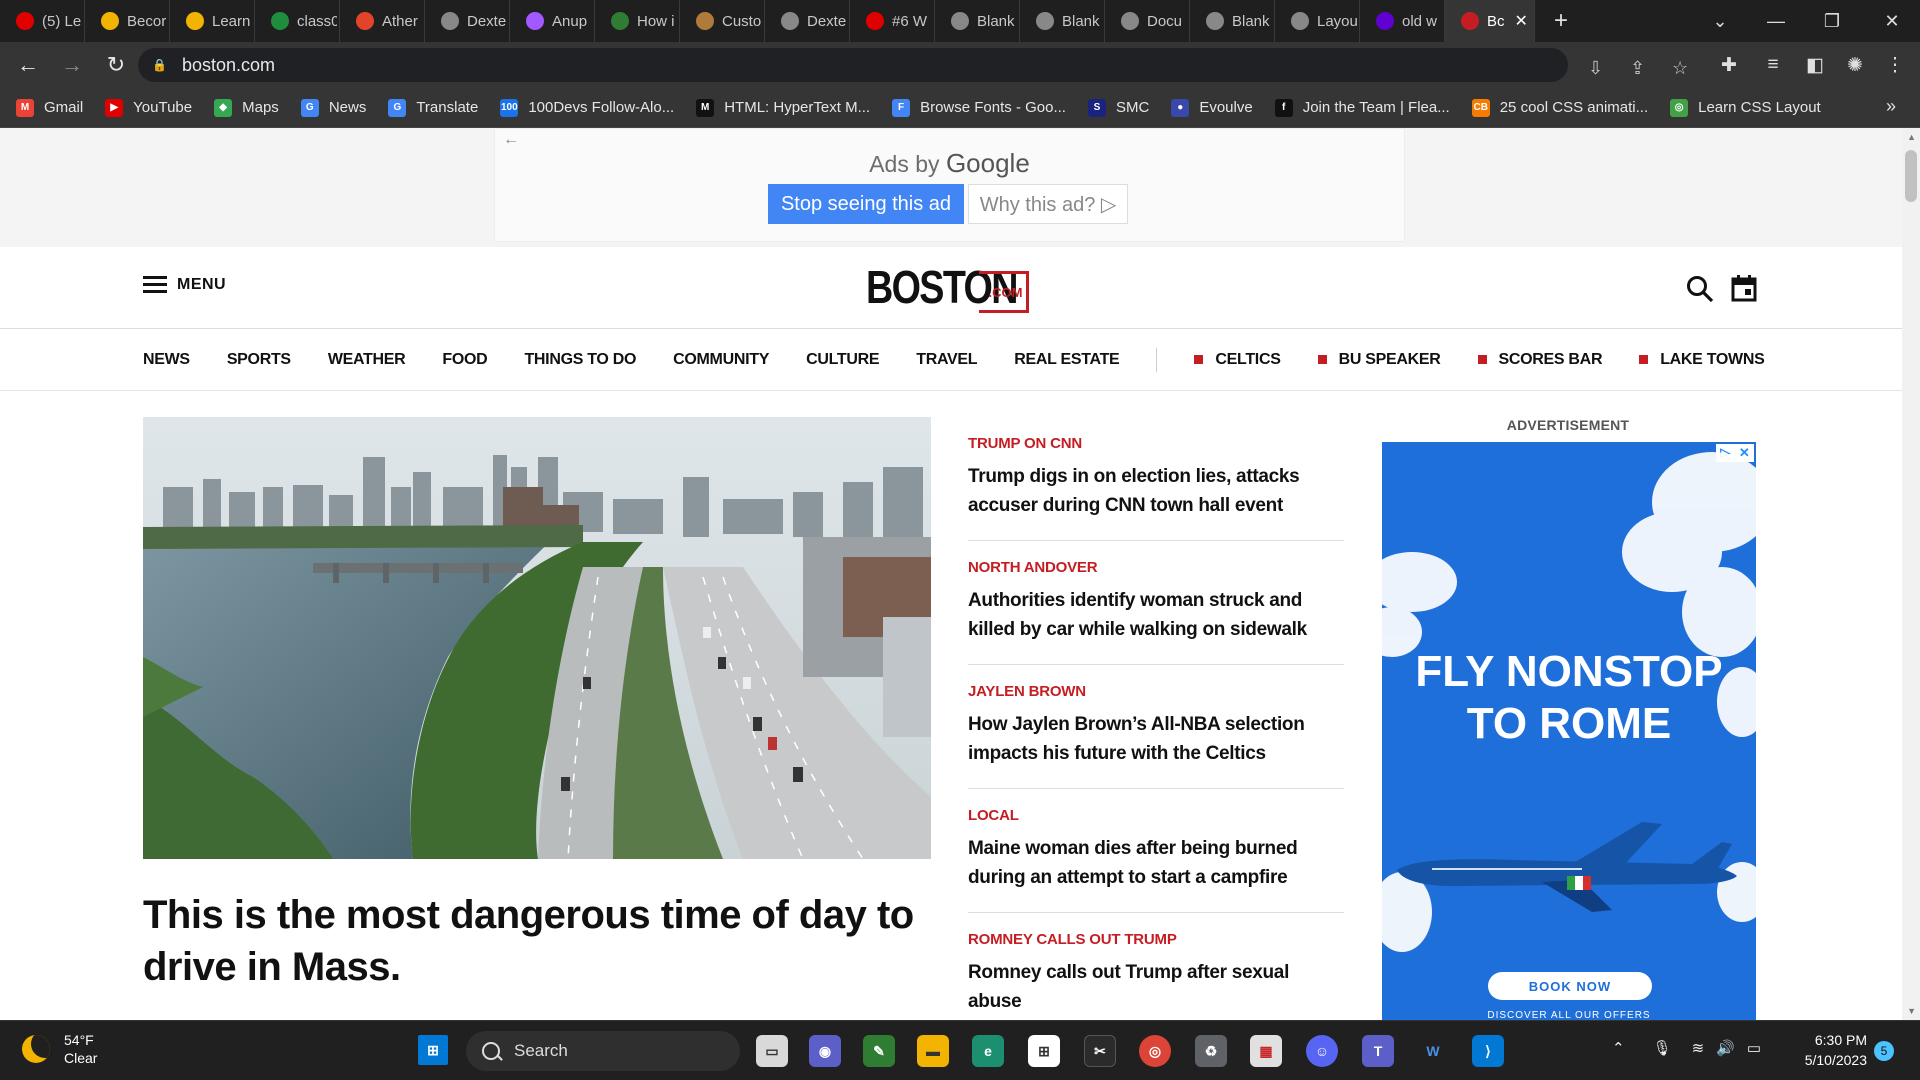  What do you see at coordinates (1322, 1051) in the screenshot?
I see `discord-icon: ☺` at bounding box center [1322, 1051].